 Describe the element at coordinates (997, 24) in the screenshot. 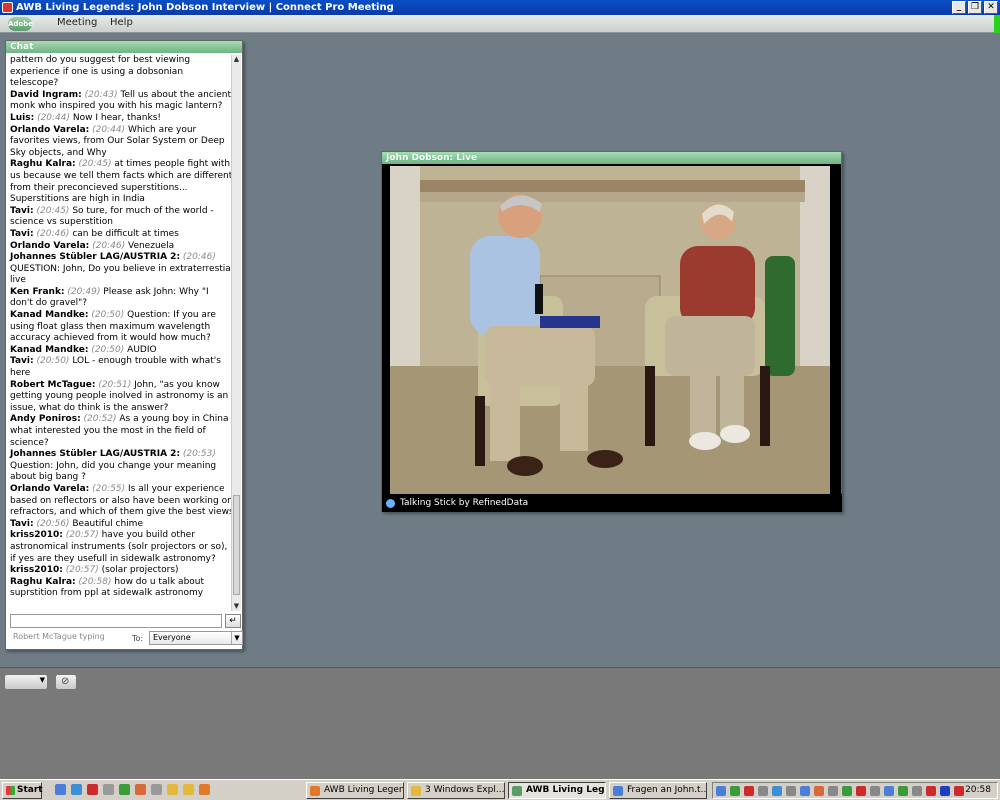

I see `connection-status-indicator` at that location.